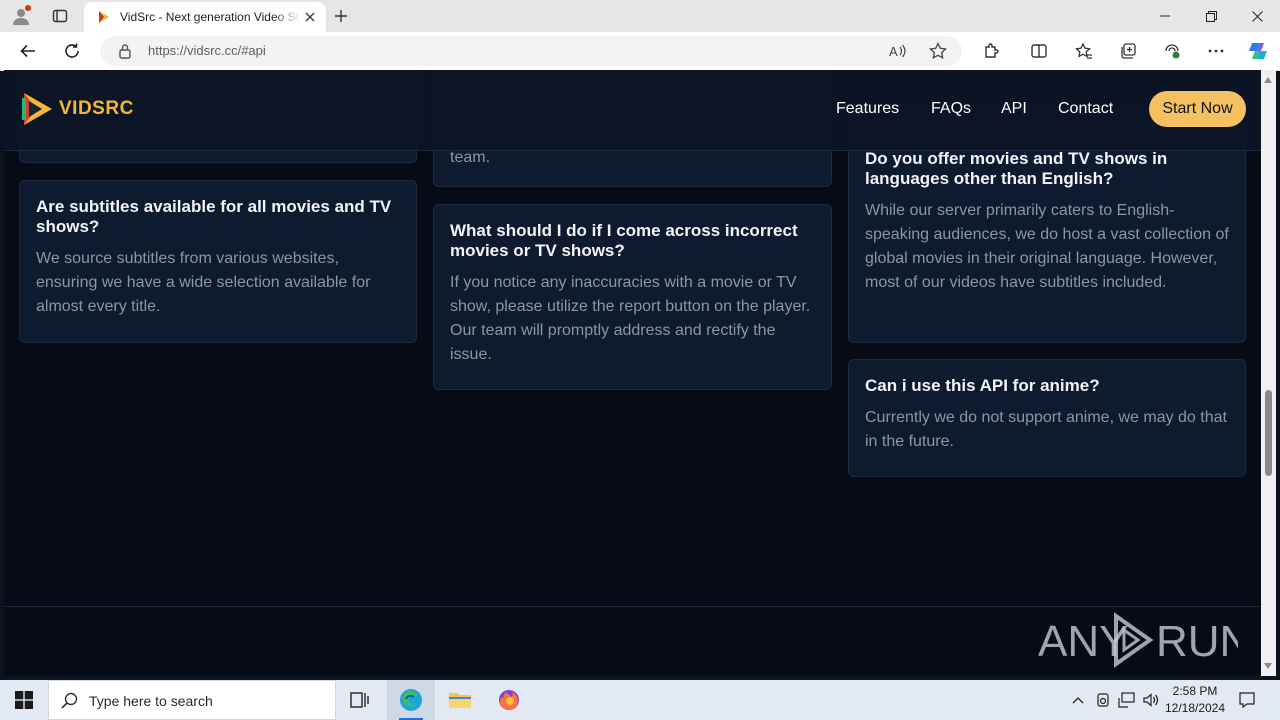  What do you see at coordinates (640, 700) in the screenshot?
I see `windows-taskbar: Type here to search 2:58 PM 12/18/2024` at bounding box center [640, 700].